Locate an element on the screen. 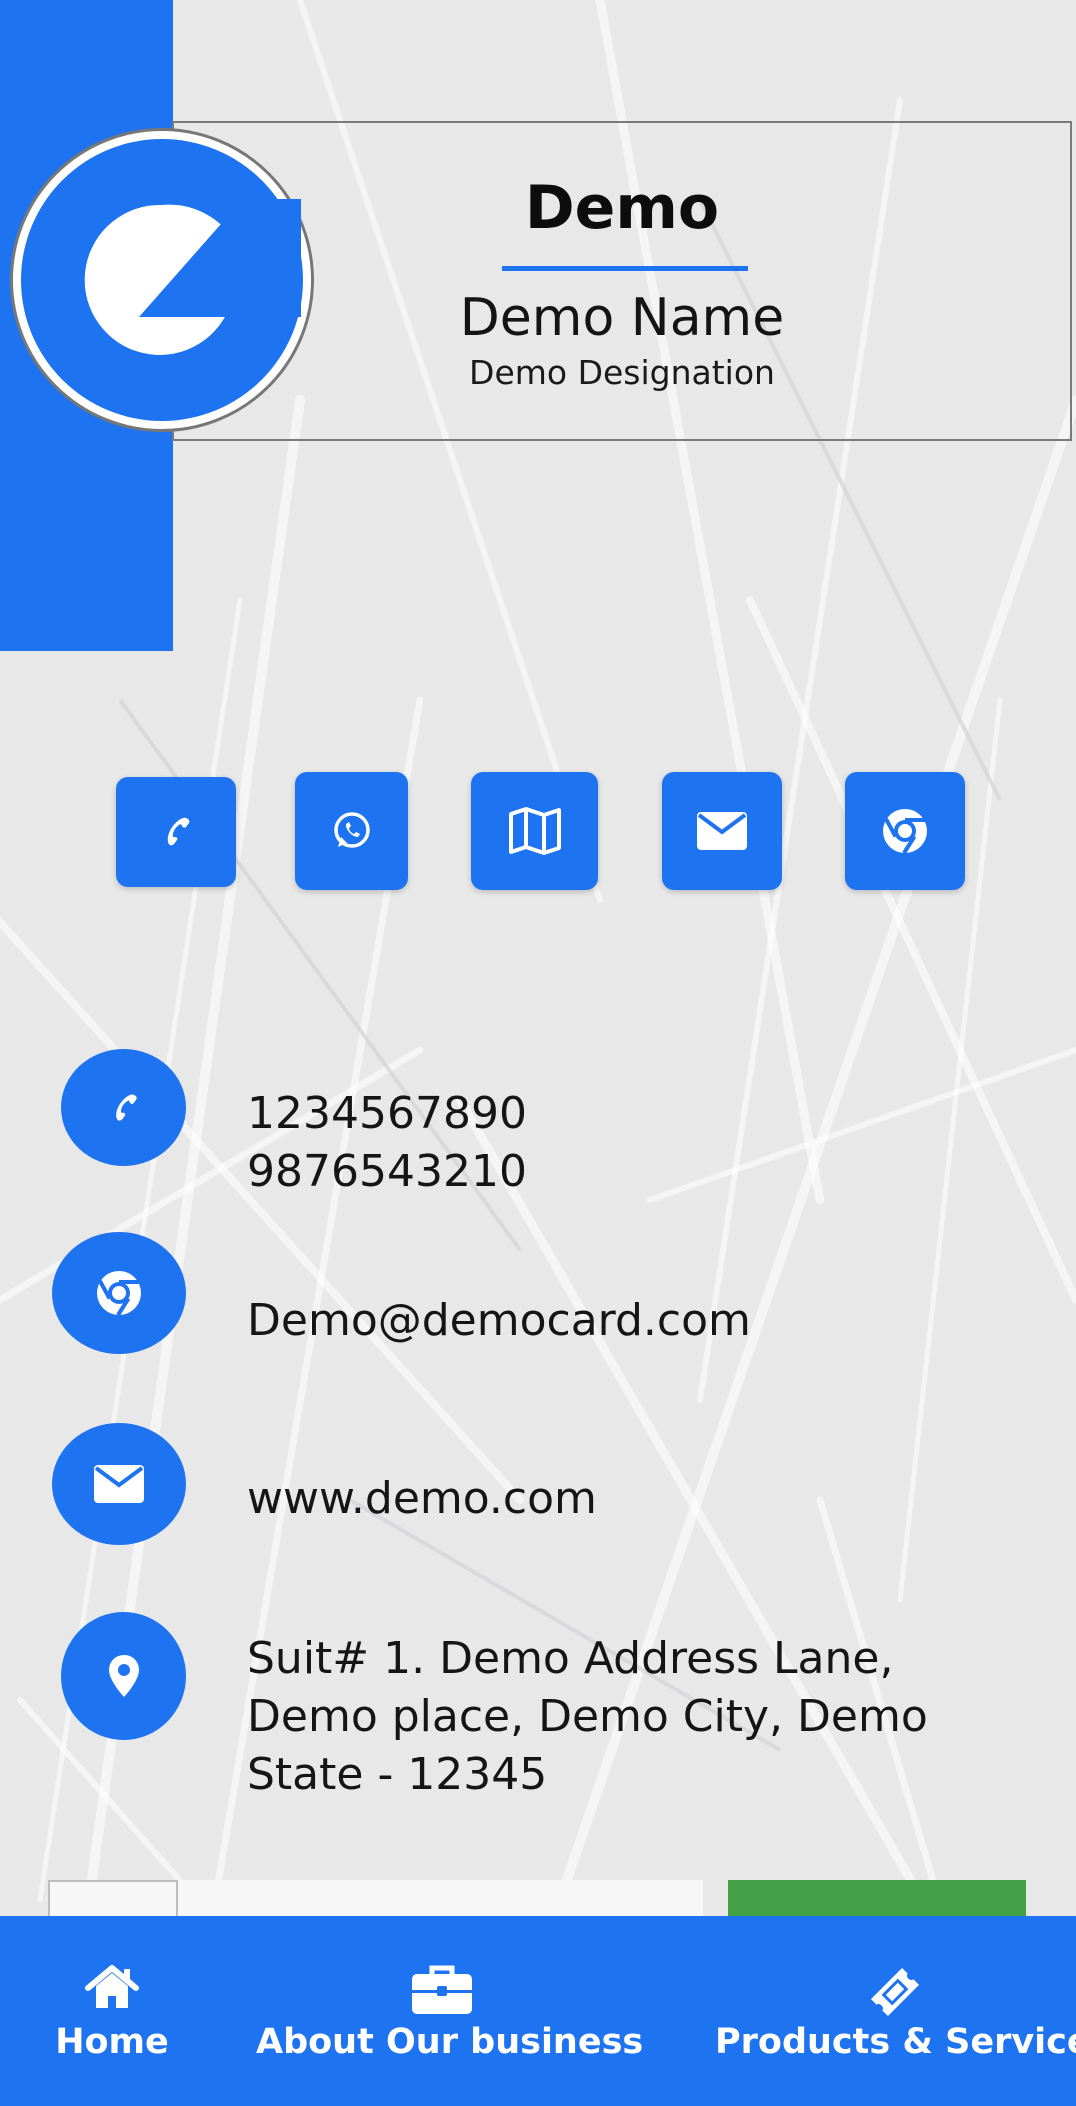 Image resolution: width=1076 pixels, height=2106 pixels. phone-info-icon-button is located at coordinates (123, 1107).